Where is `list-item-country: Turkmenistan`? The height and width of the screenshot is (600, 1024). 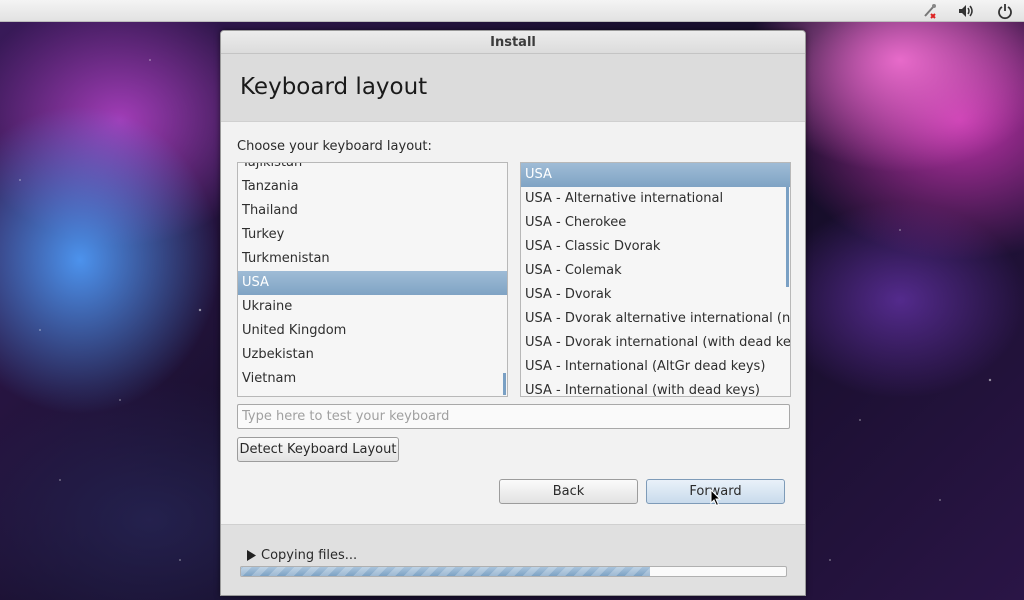 list-item-country: Turkmenistan is located at coordinates (372, 259).